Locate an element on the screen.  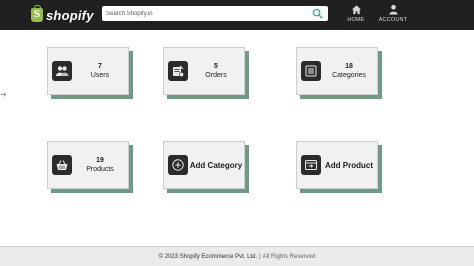
add-product-icon is located at coordinates (311, 165).